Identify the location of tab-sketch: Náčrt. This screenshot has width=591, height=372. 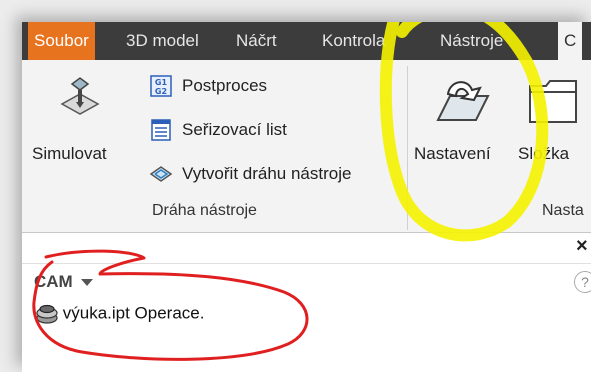
(256, 41).